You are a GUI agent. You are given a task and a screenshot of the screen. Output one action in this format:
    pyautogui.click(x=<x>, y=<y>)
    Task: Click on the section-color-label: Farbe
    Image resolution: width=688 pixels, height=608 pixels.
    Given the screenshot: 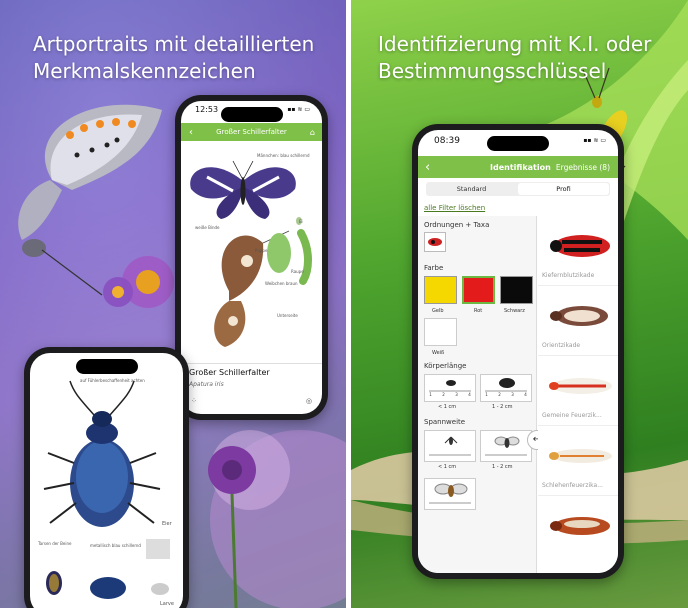 What is the action you would take?
    pyautogui.click(x=434, y=268)
    